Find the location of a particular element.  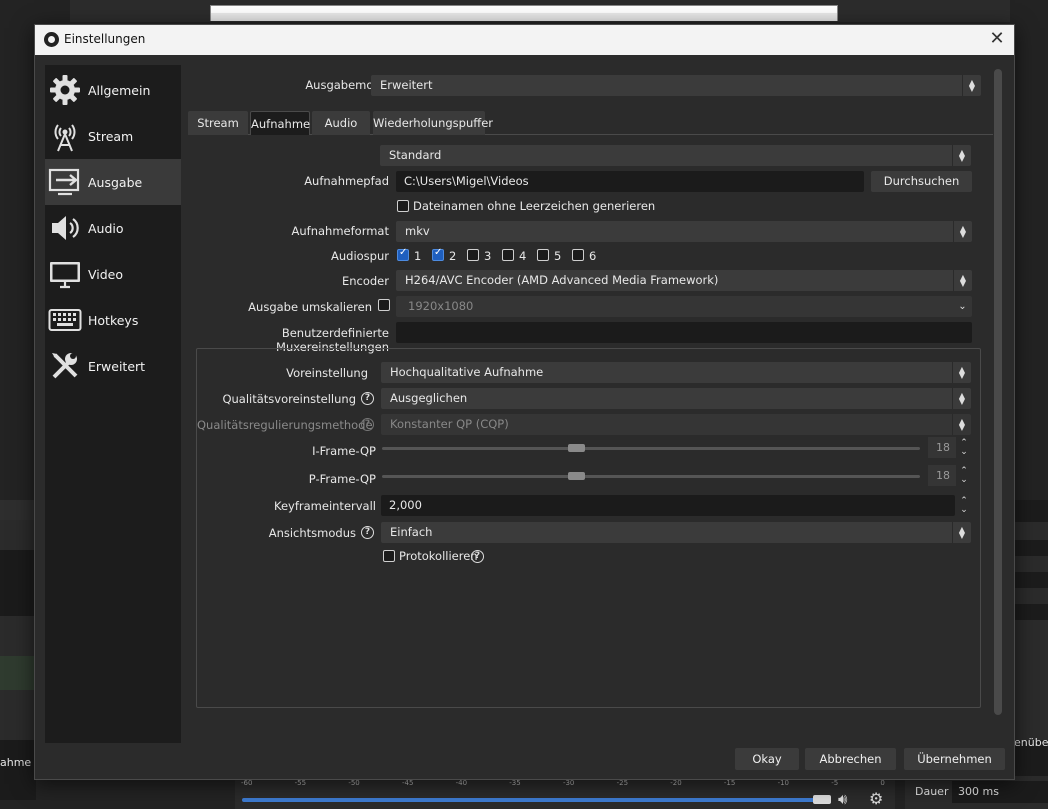

audio-track-6-checkbox is located at coordinates (578, 255).